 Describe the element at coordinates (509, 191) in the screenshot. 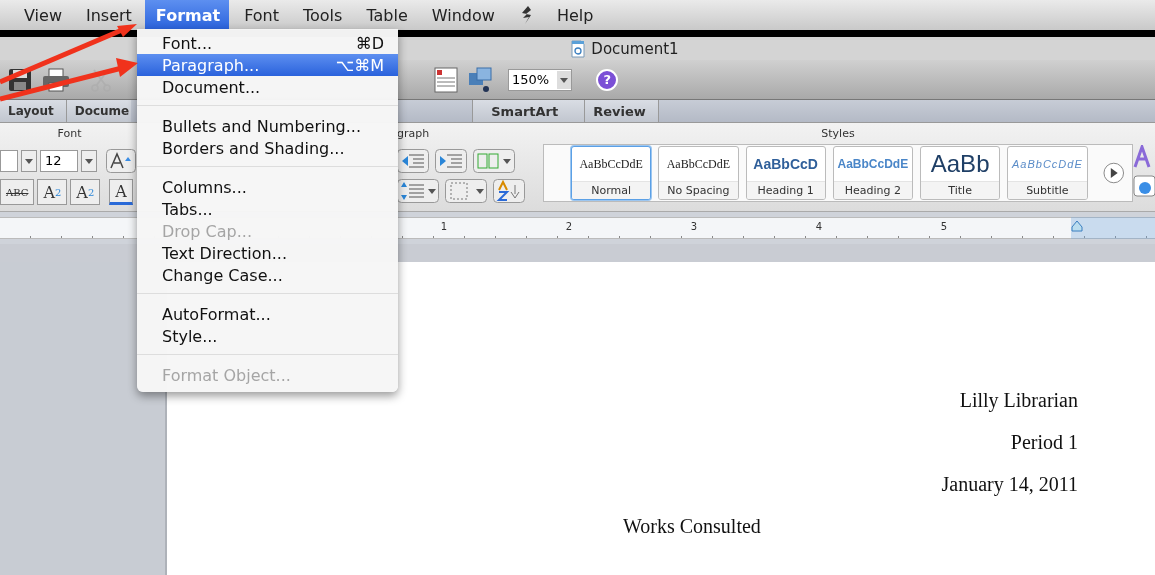

I see `sort-icon` at that location.